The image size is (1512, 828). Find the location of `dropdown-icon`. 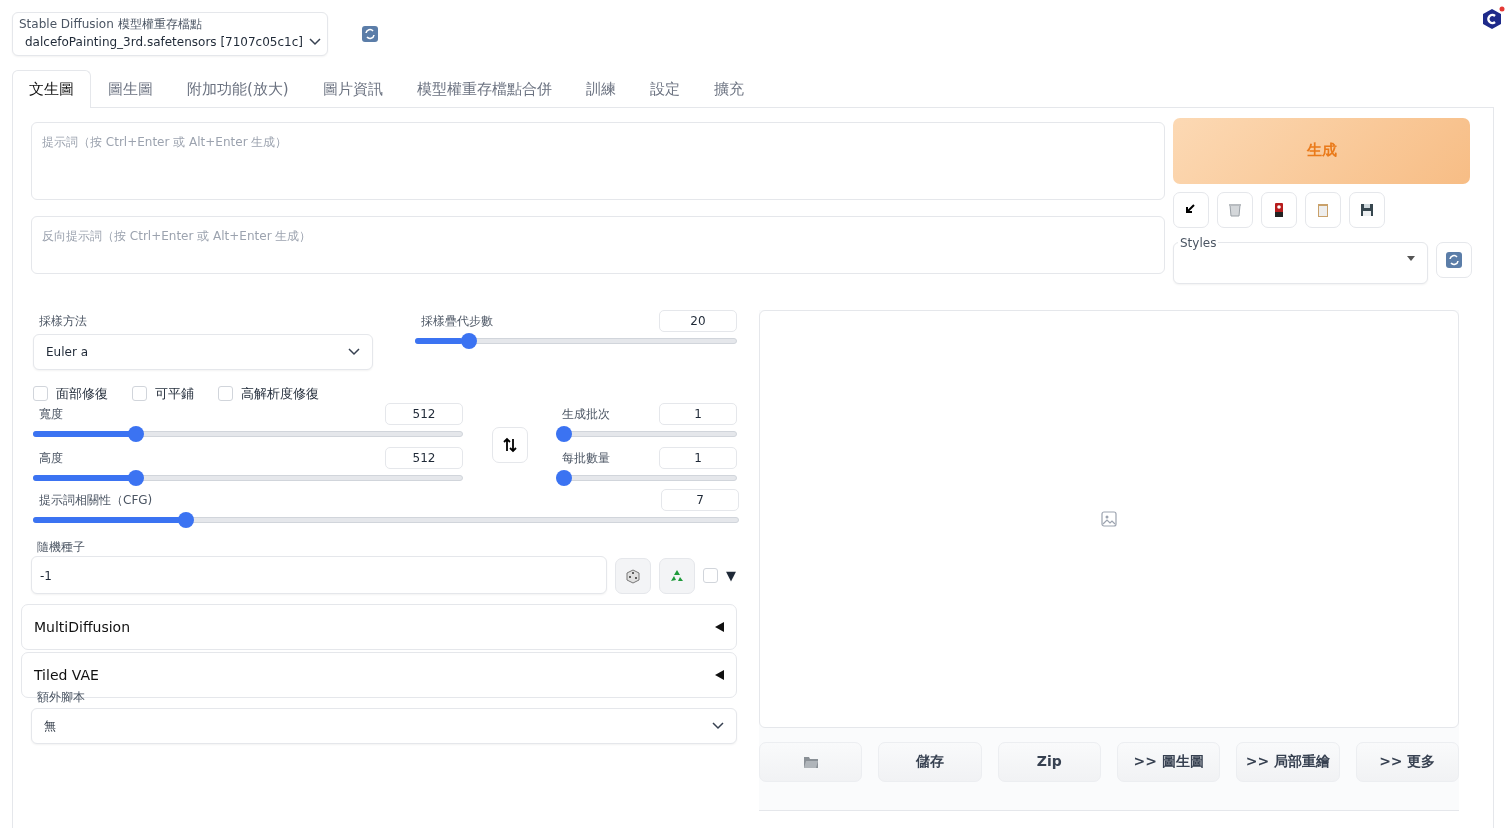

dropdown-icon is located at coordinates (1411, 258).